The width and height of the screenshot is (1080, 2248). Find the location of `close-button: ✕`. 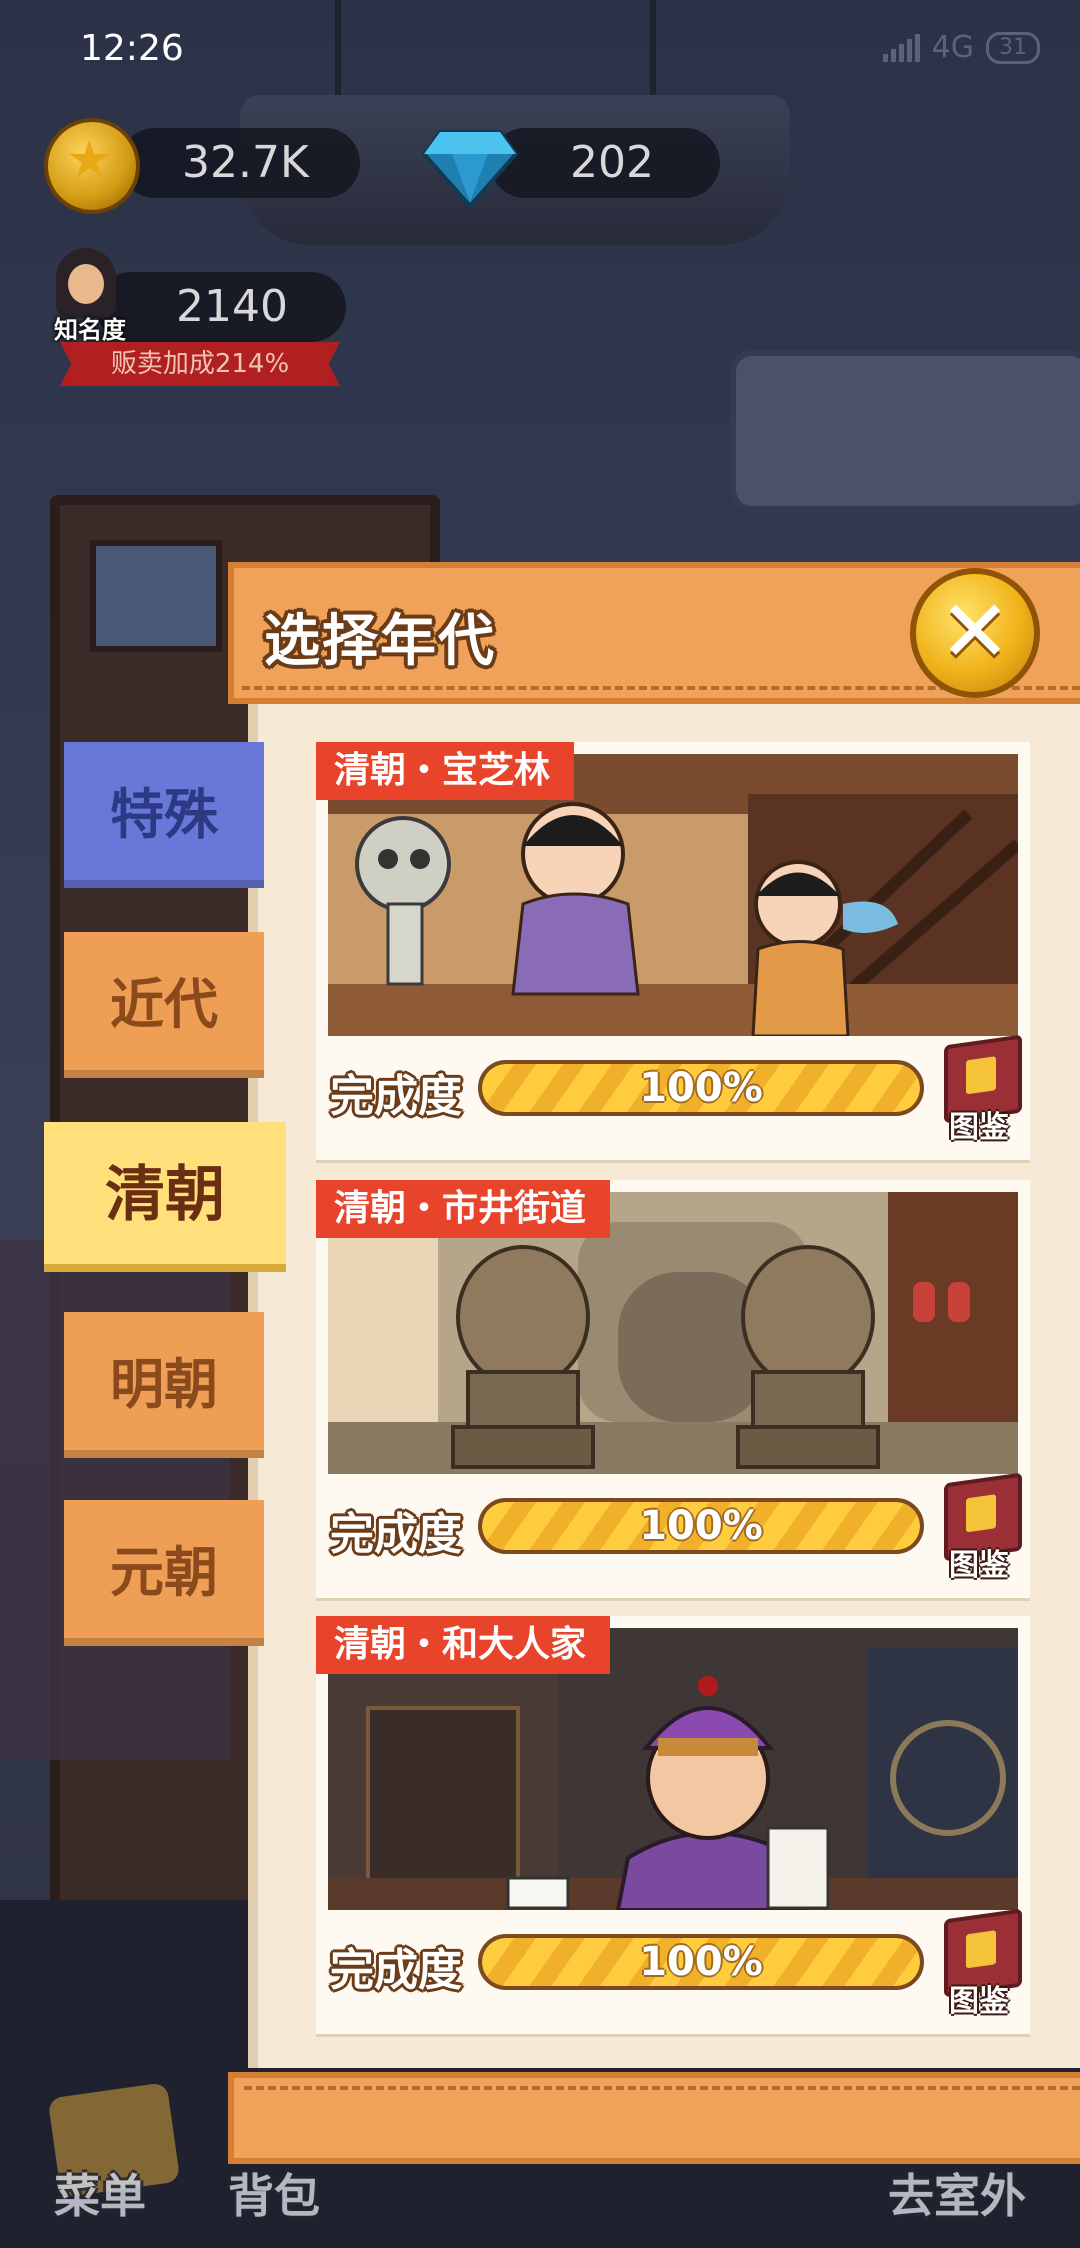

close-button: ✕ is located at coordinates (975, 633).